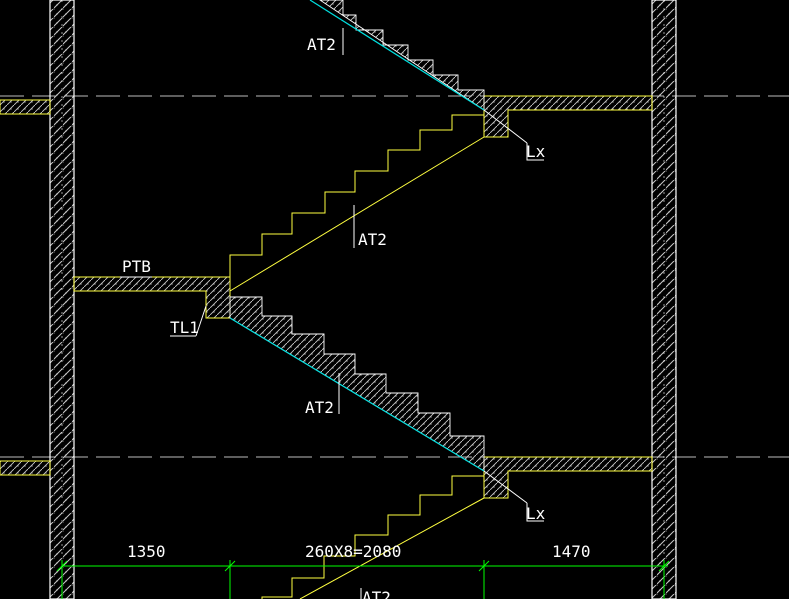  I want to click on stair-flight-bottom, so click(373, 537).